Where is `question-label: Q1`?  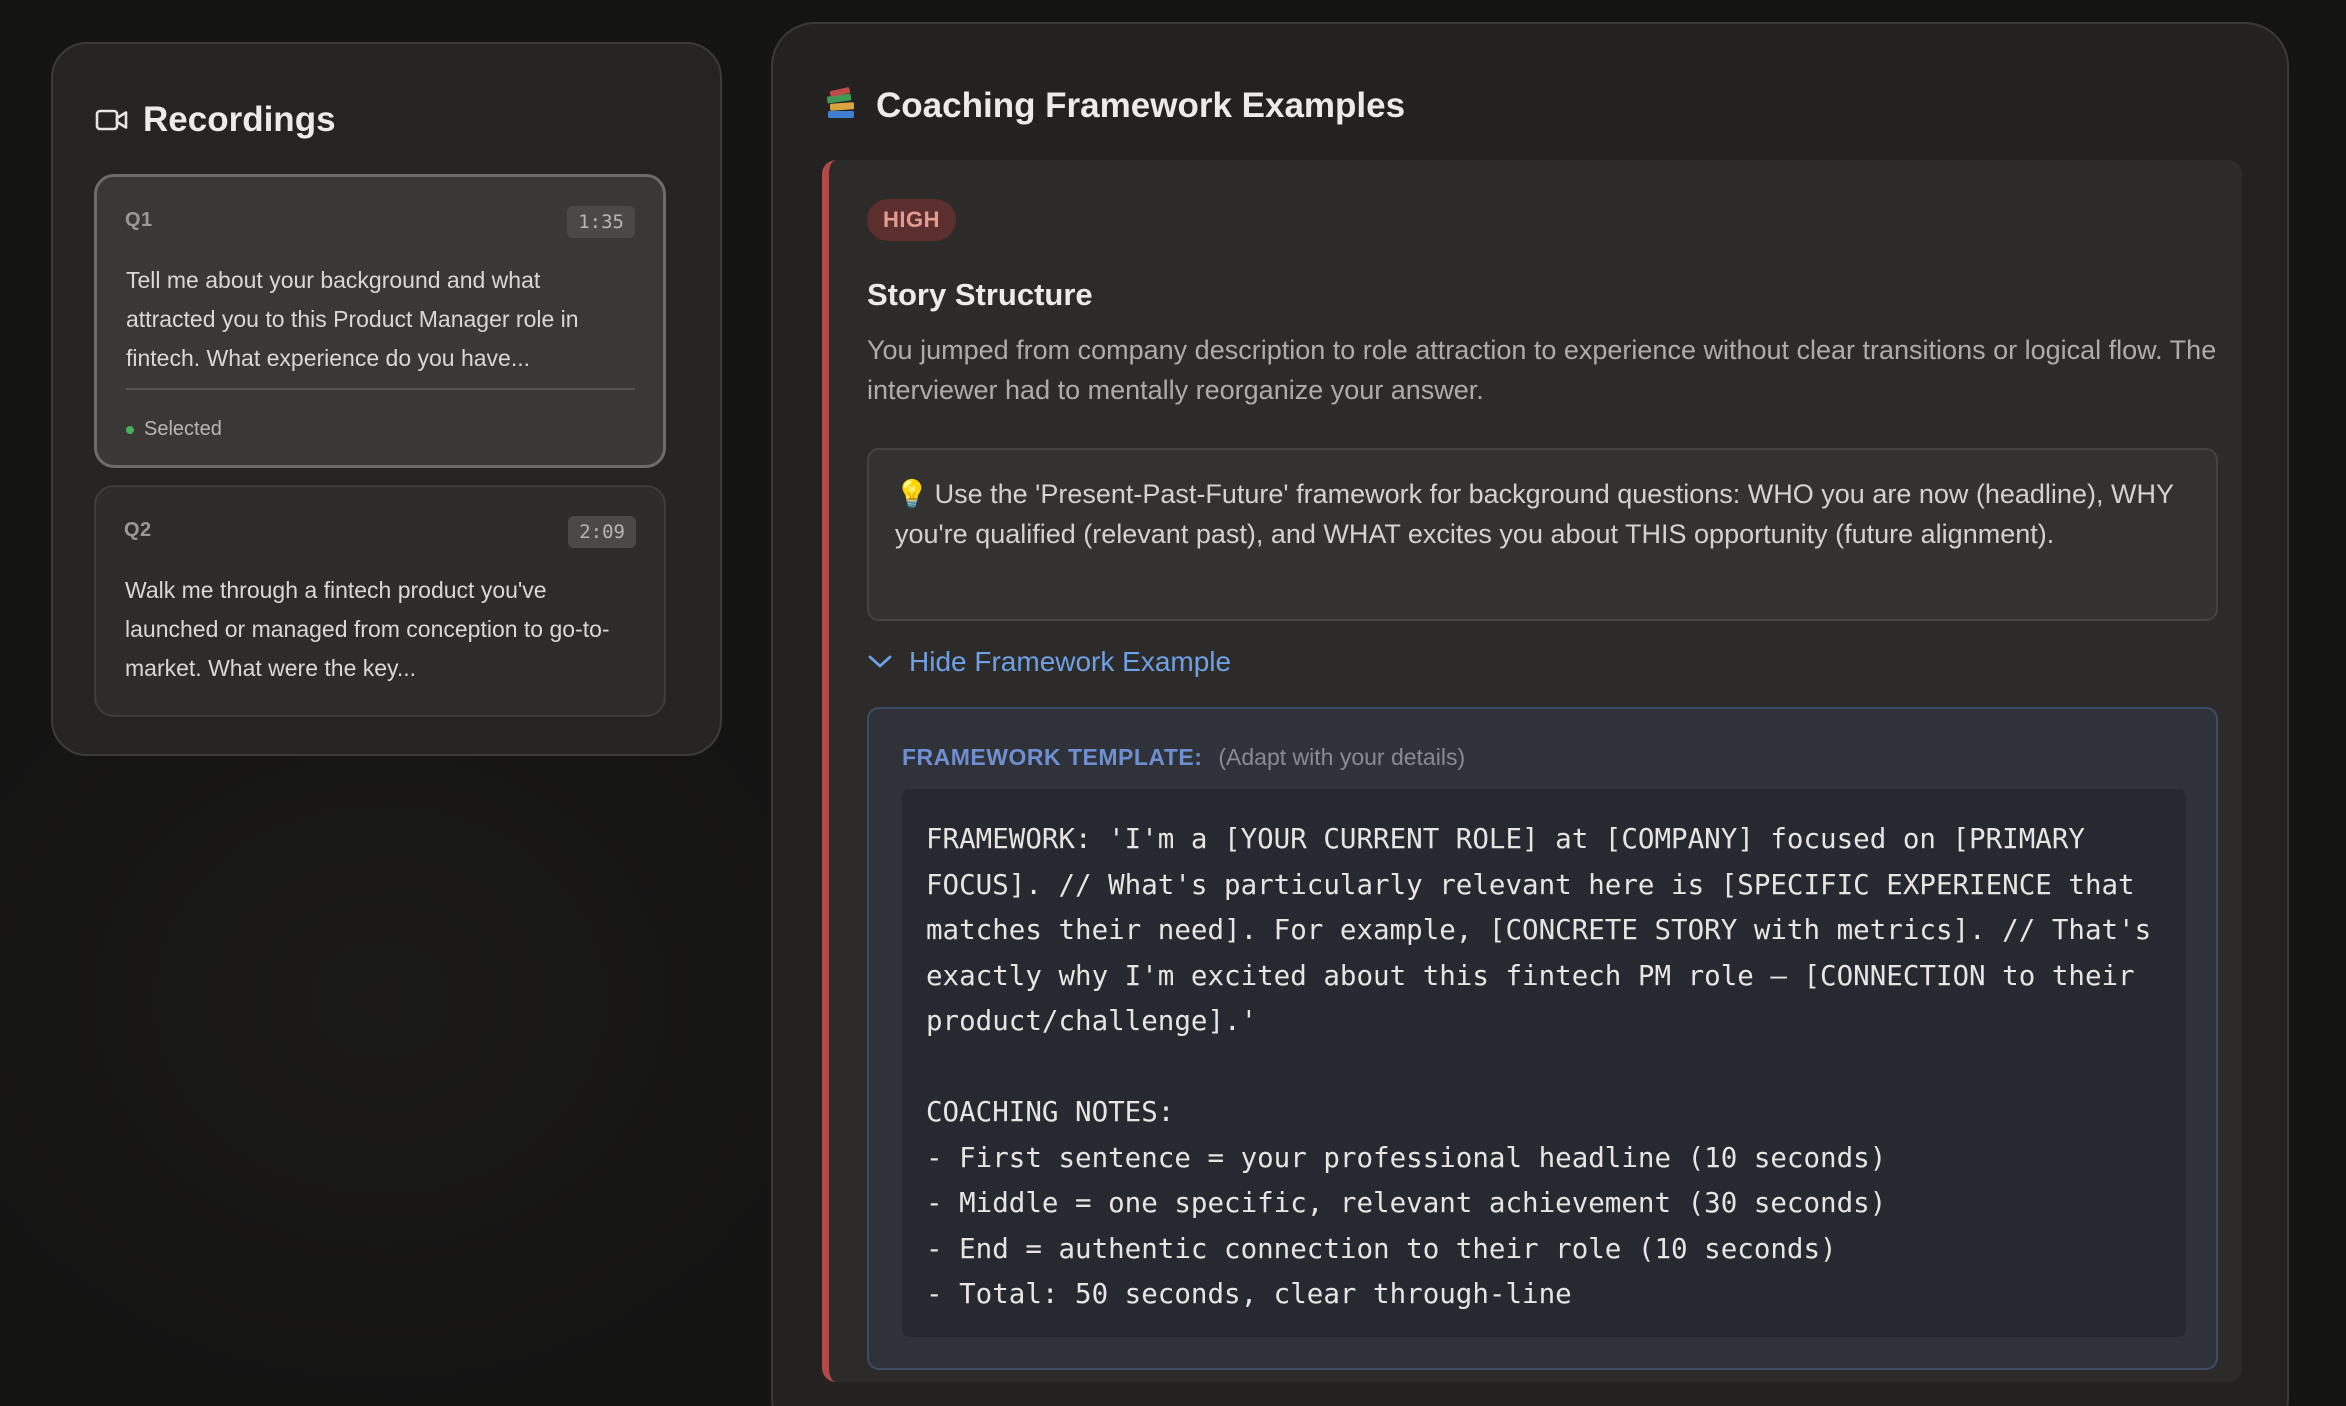 question-label: Q1 is located at coordinates (139, 220).